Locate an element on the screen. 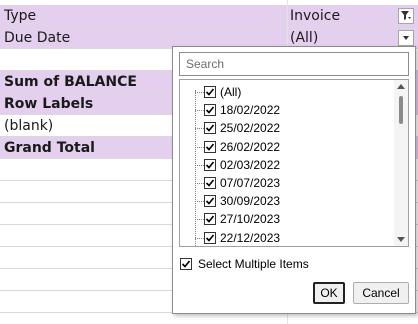 This screenshot has height=324, width=418. ok-button: OK is located at coordinates (329, 293).